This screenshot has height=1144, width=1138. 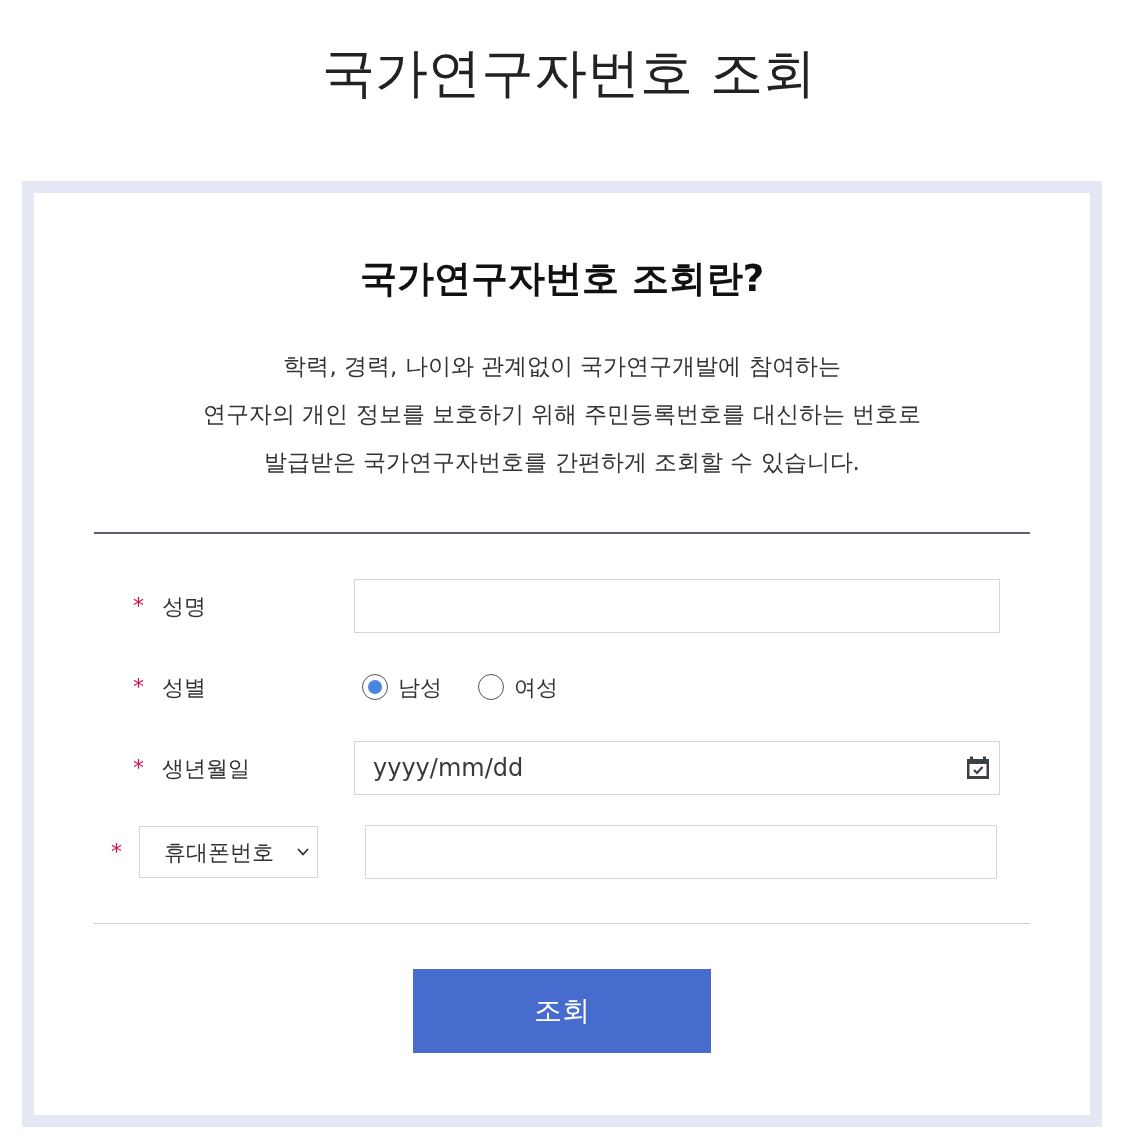 What do you see at coordinates (569, 73) in the screenshot?
I see `page-title: 국가연구자번호 조회` at bounding box center [569, 73].